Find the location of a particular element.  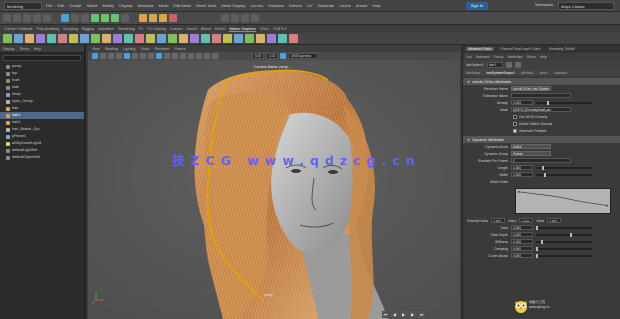

bookmarks-icon is located at coordinates (111, 56).